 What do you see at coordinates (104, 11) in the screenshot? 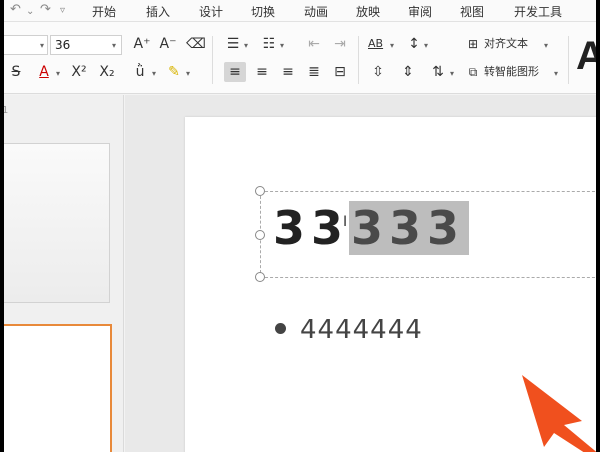
I see `tab-home: 开始` at bounding box center [104, 11].